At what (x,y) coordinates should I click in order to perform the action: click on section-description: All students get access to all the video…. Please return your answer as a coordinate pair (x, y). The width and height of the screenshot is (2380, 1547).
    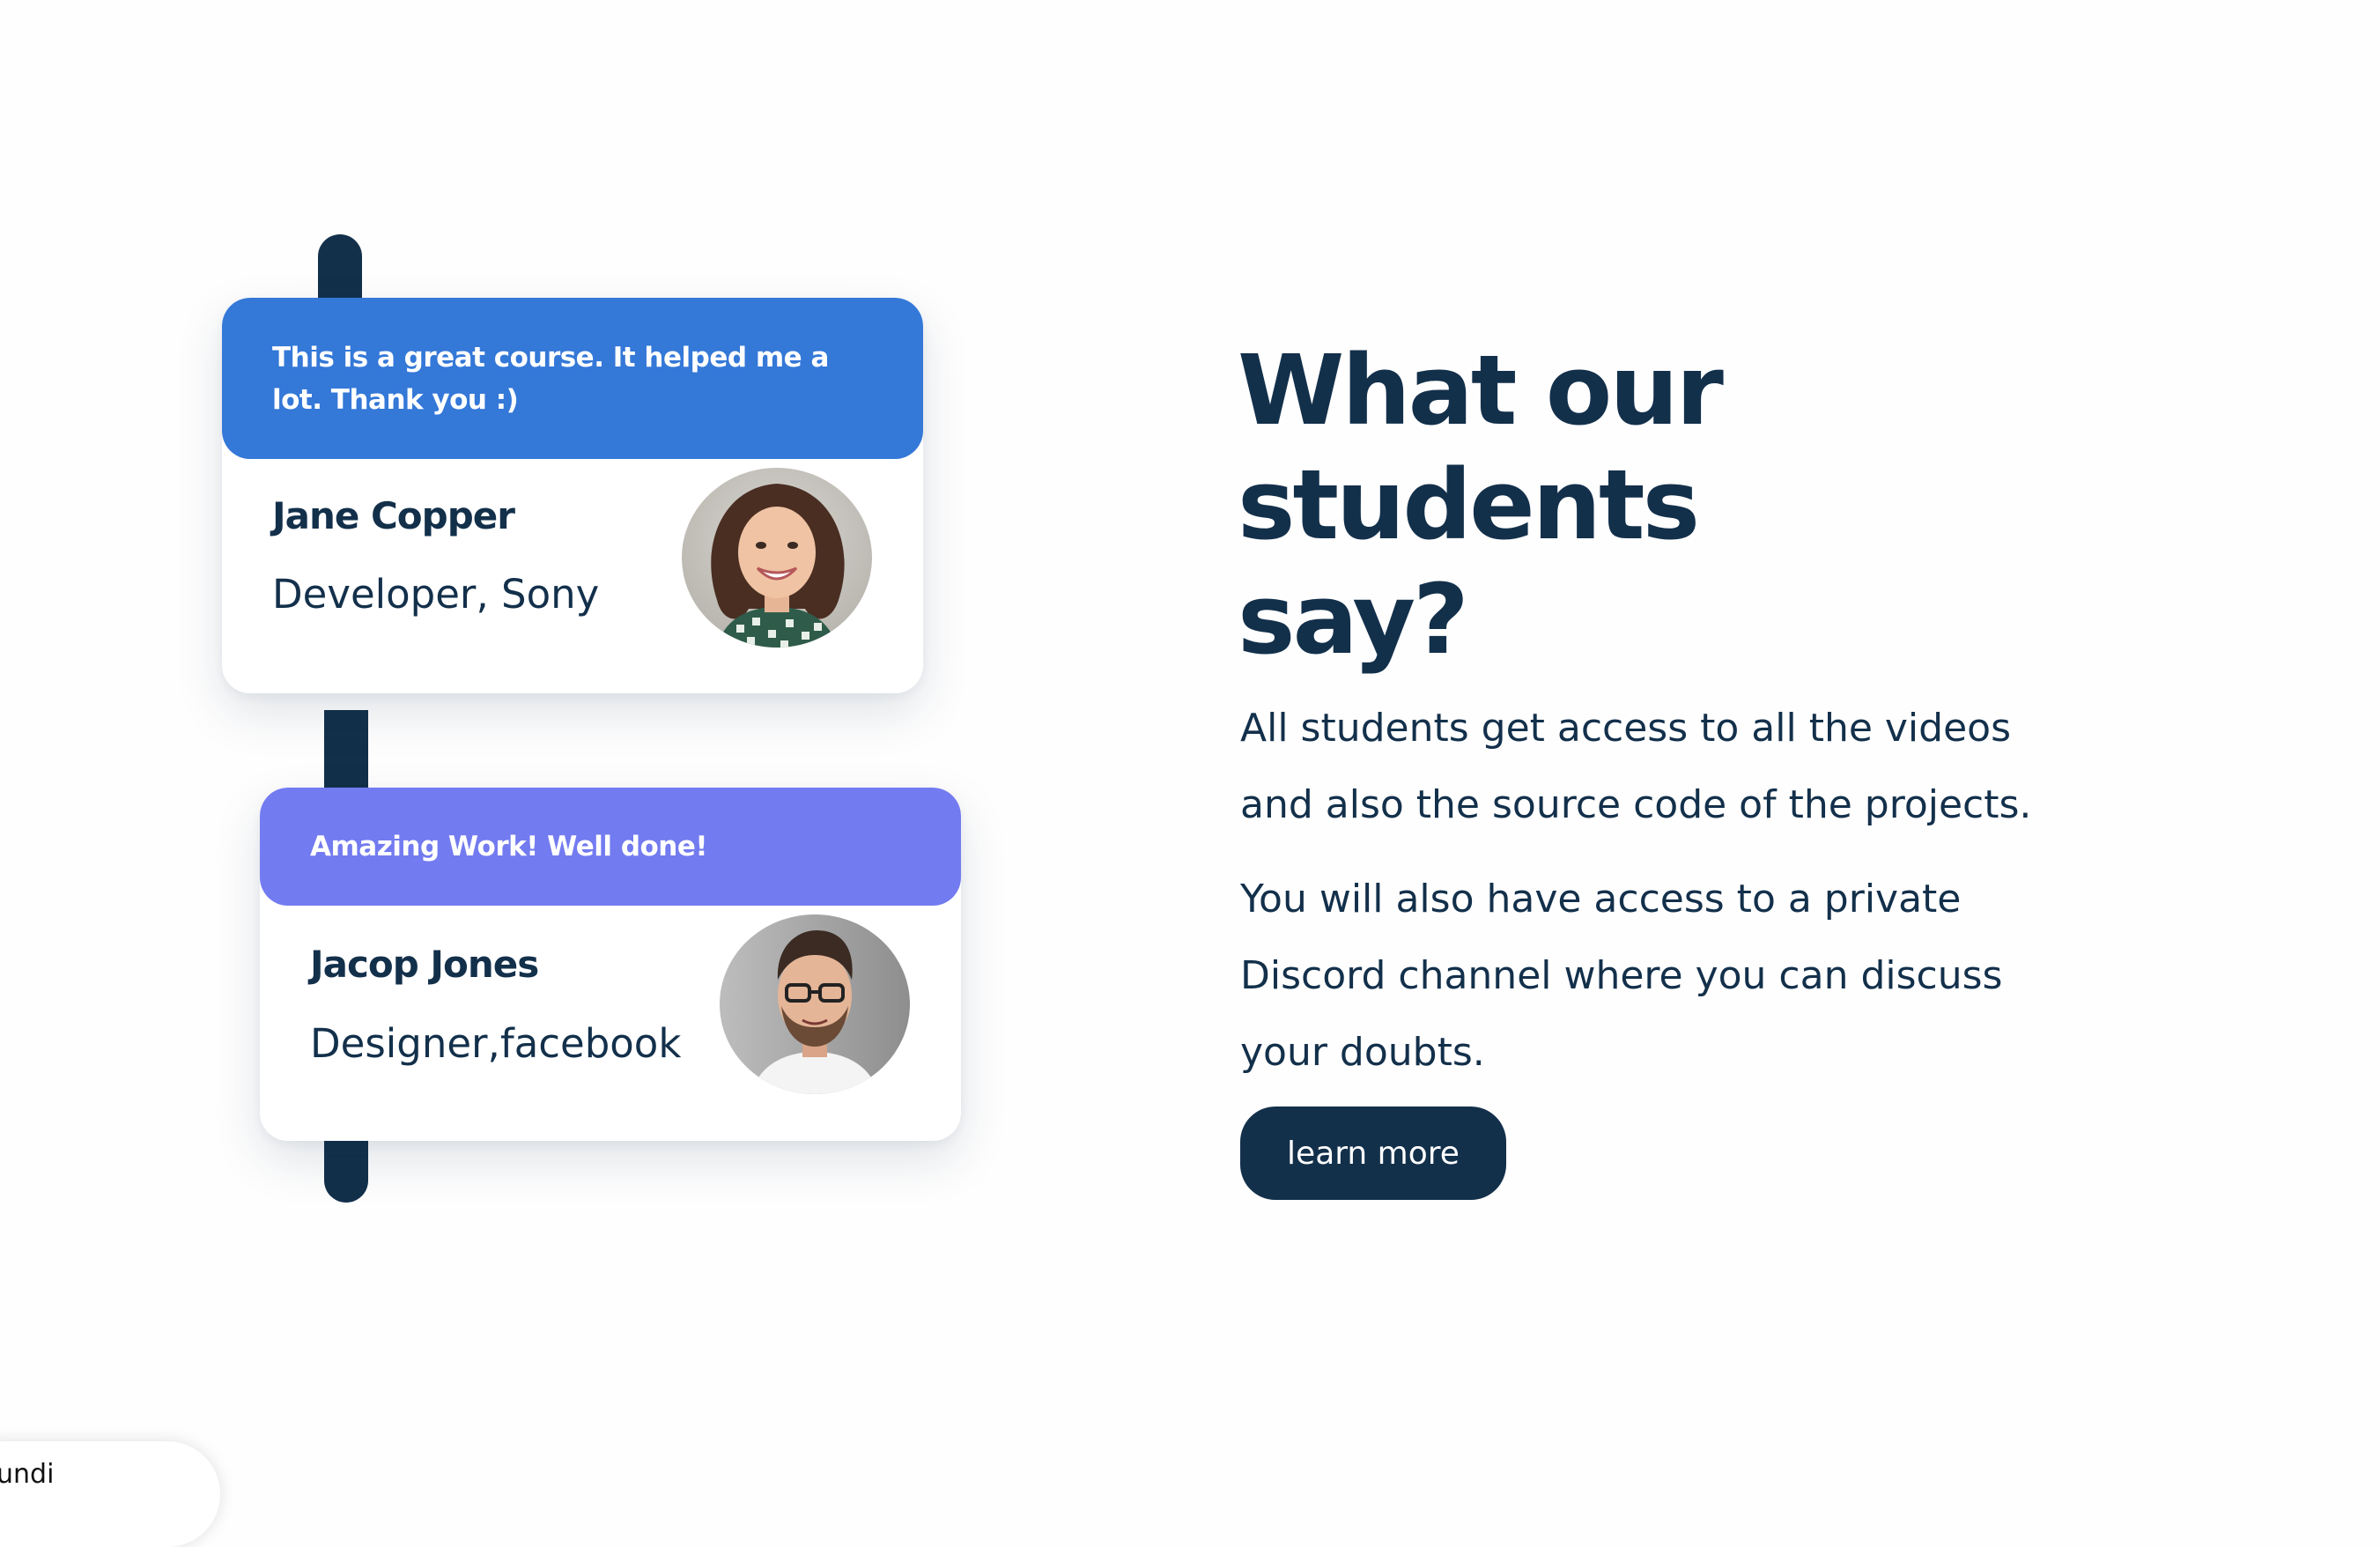
    Looking at the image, I should click on (1636, 766).